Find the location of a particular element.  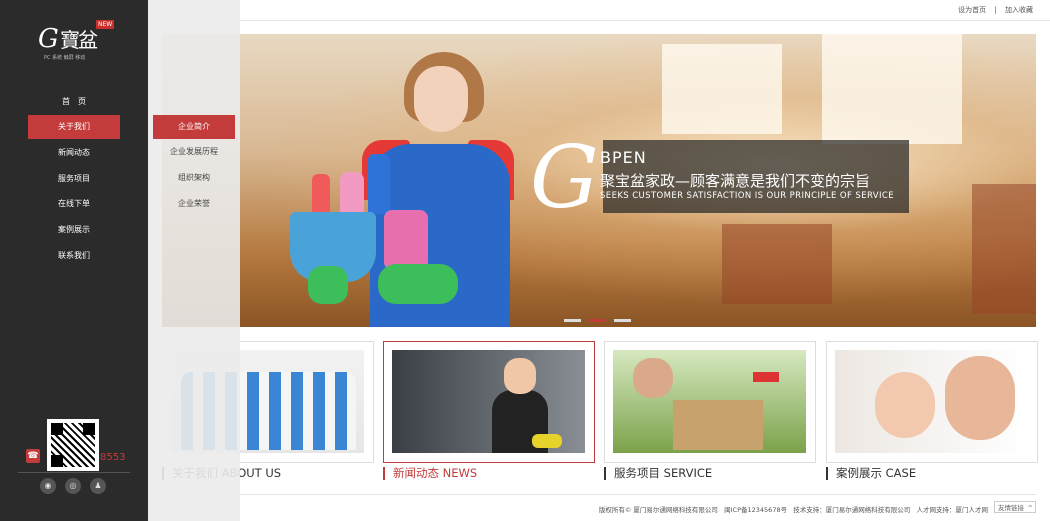

card-title-news: 新闻动态 NEWS is located at coordinates (430, 473).